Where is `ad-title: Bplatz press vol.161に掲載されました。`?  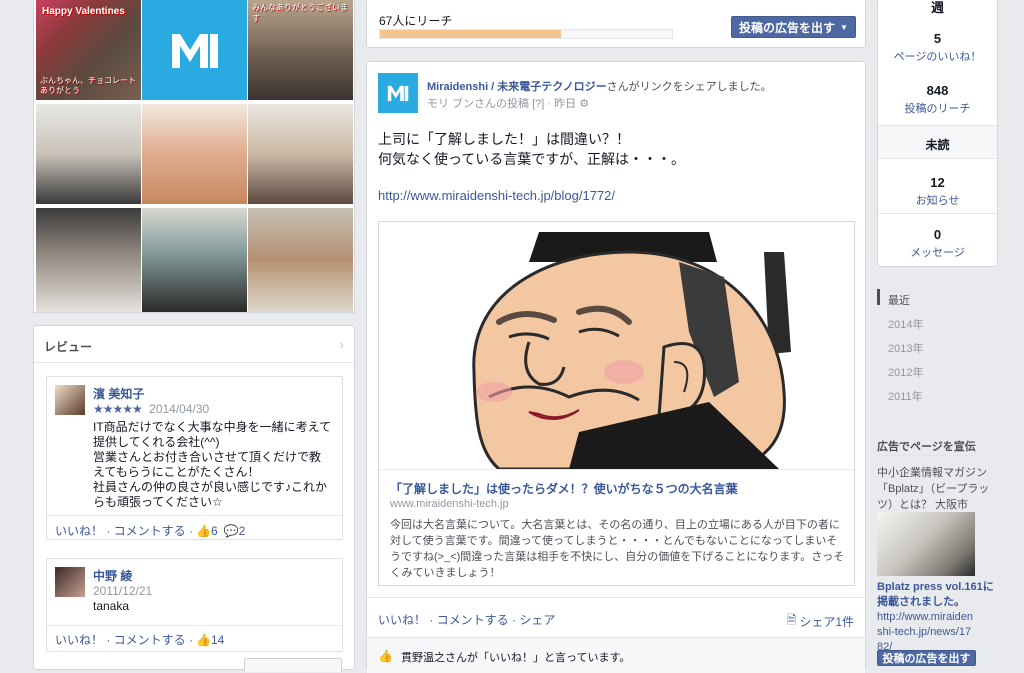
ad-title: Bplatz press vol.161に掲載されました。 is located at coordinates (938, 595).